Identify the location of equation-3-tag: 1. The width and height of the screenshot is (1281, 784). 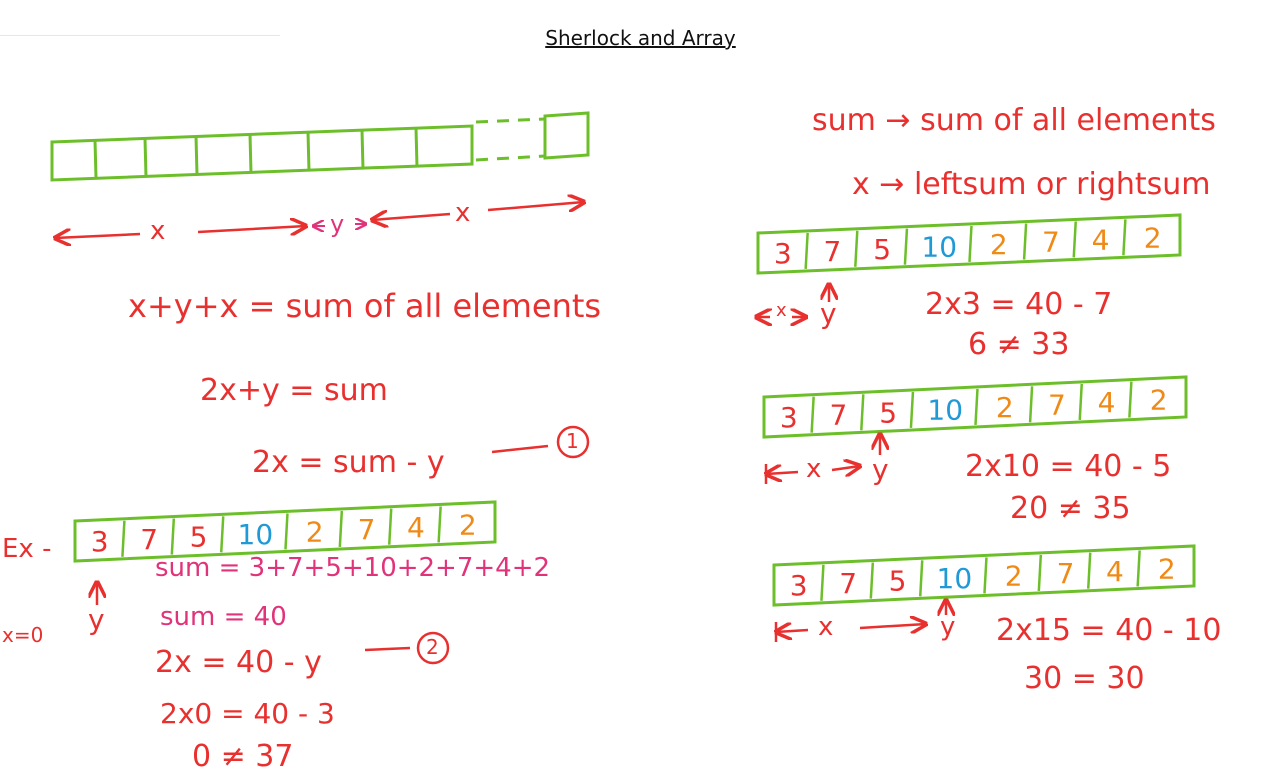
(572, 441).